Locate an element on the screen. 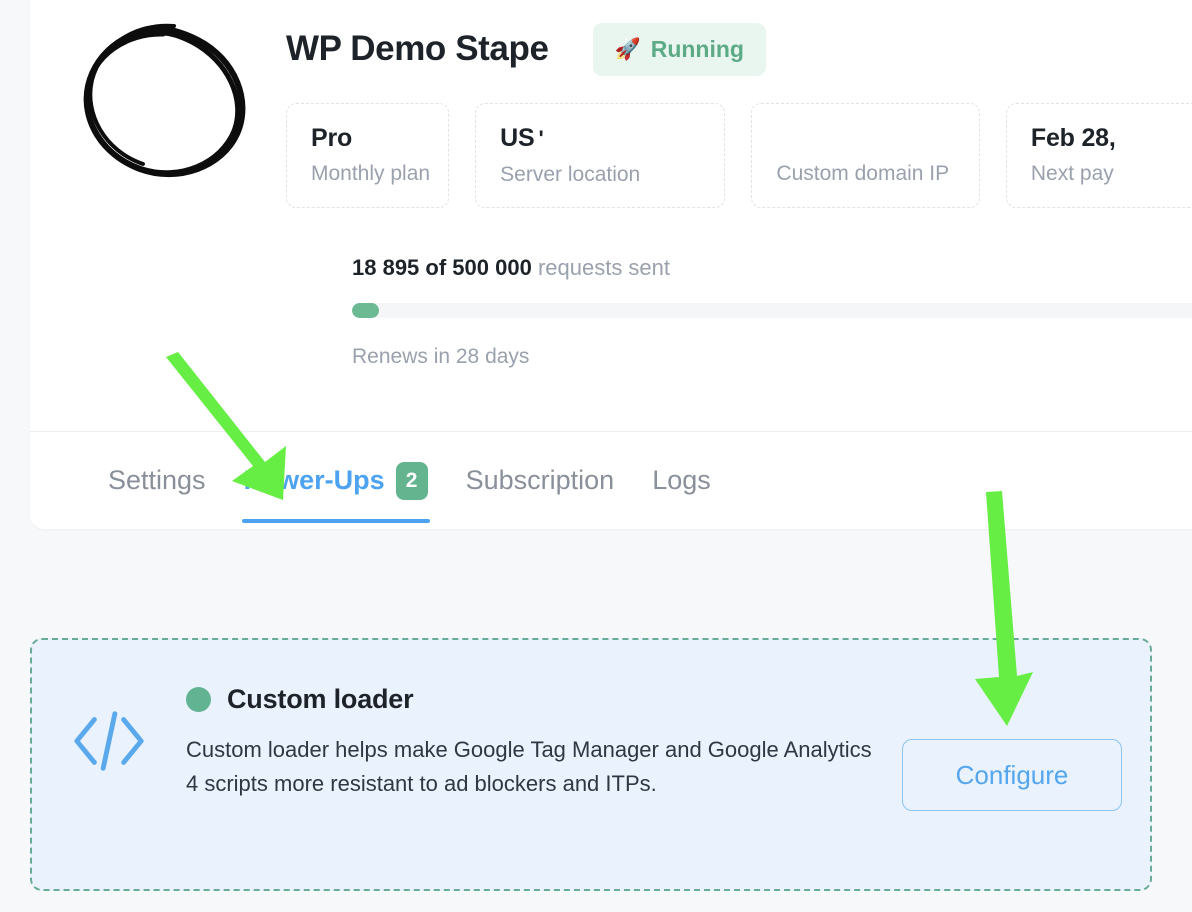 The width and height of the screenshot is (1192, 912). code-brackets-icon is located at coordinates (109, 741).